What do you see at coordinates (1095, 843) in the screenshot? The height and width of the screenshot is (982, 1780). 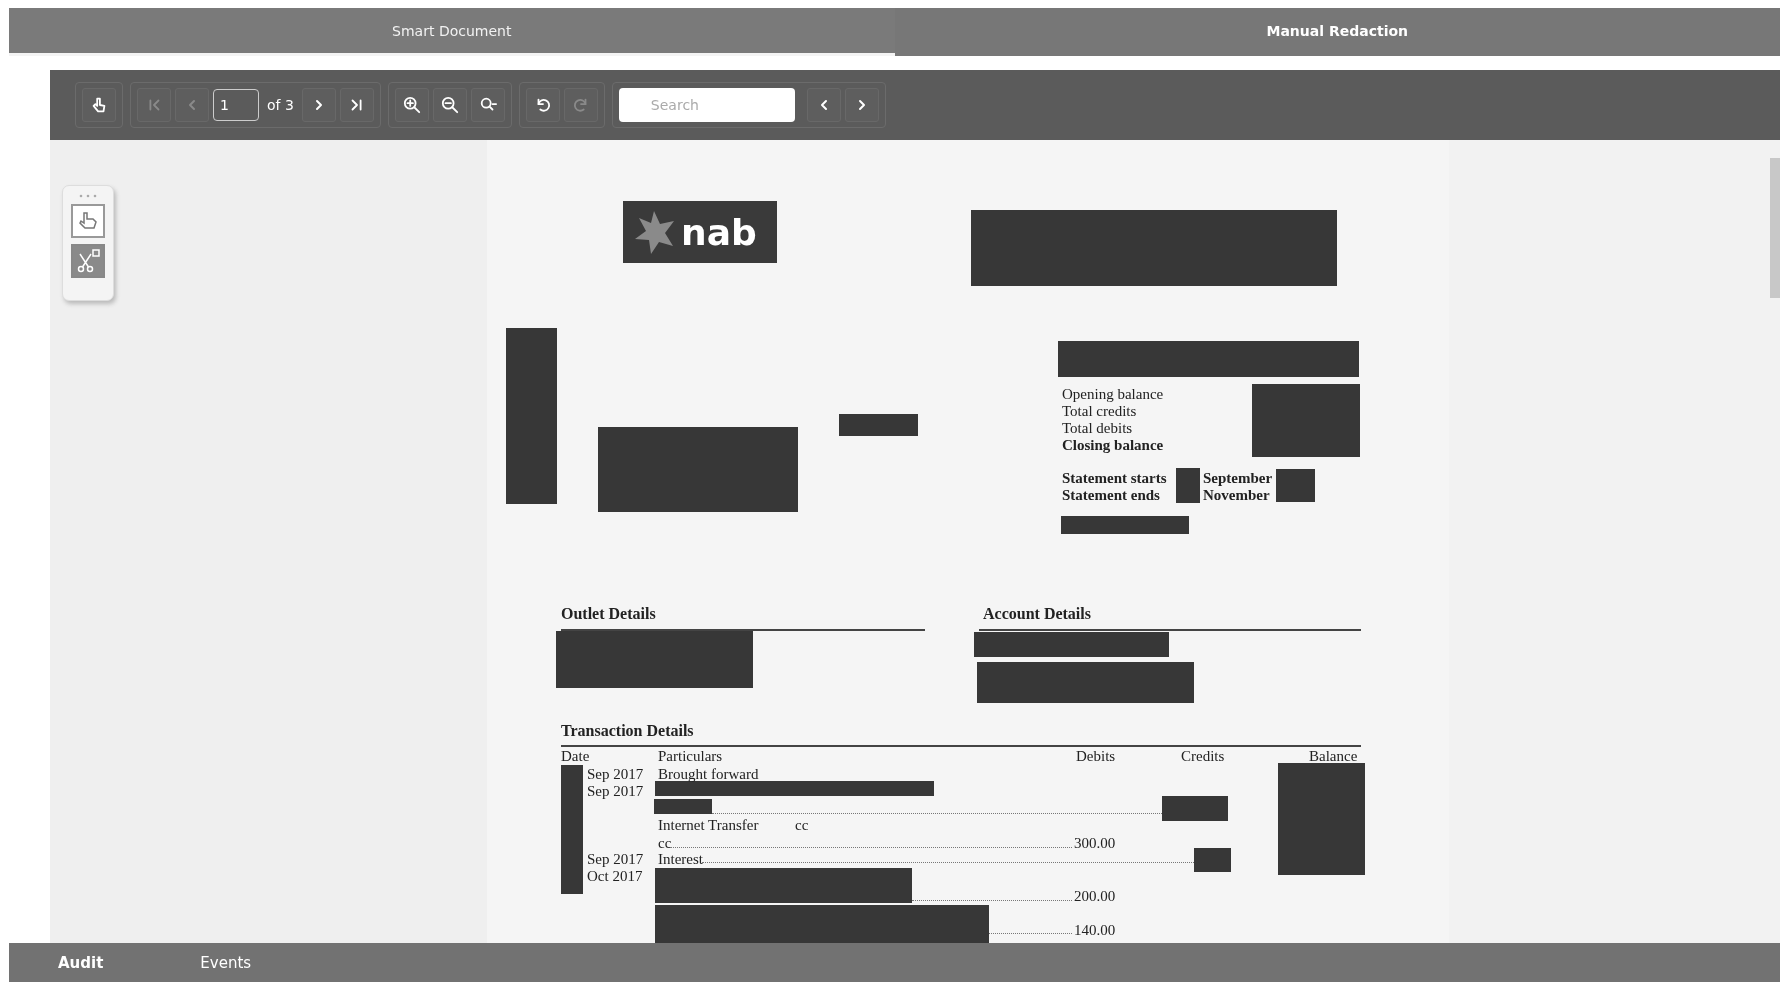 I see `debit-amount: 300.00` at bounding box center [1095, 843].